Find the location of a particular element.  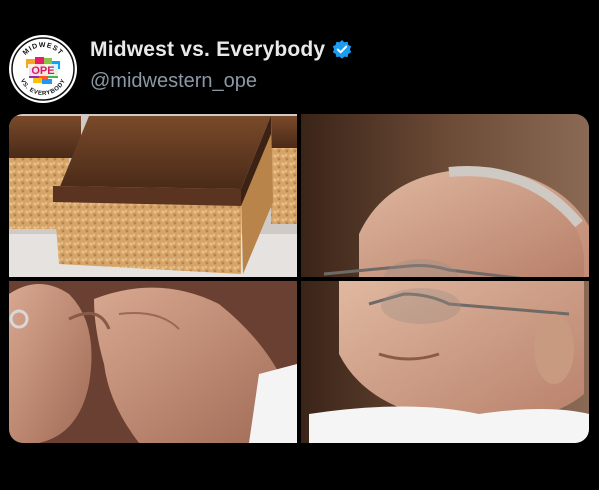

author-avatar: MIDWEST VS. EVERYBODY OPE is located at coordinates (43, 69).